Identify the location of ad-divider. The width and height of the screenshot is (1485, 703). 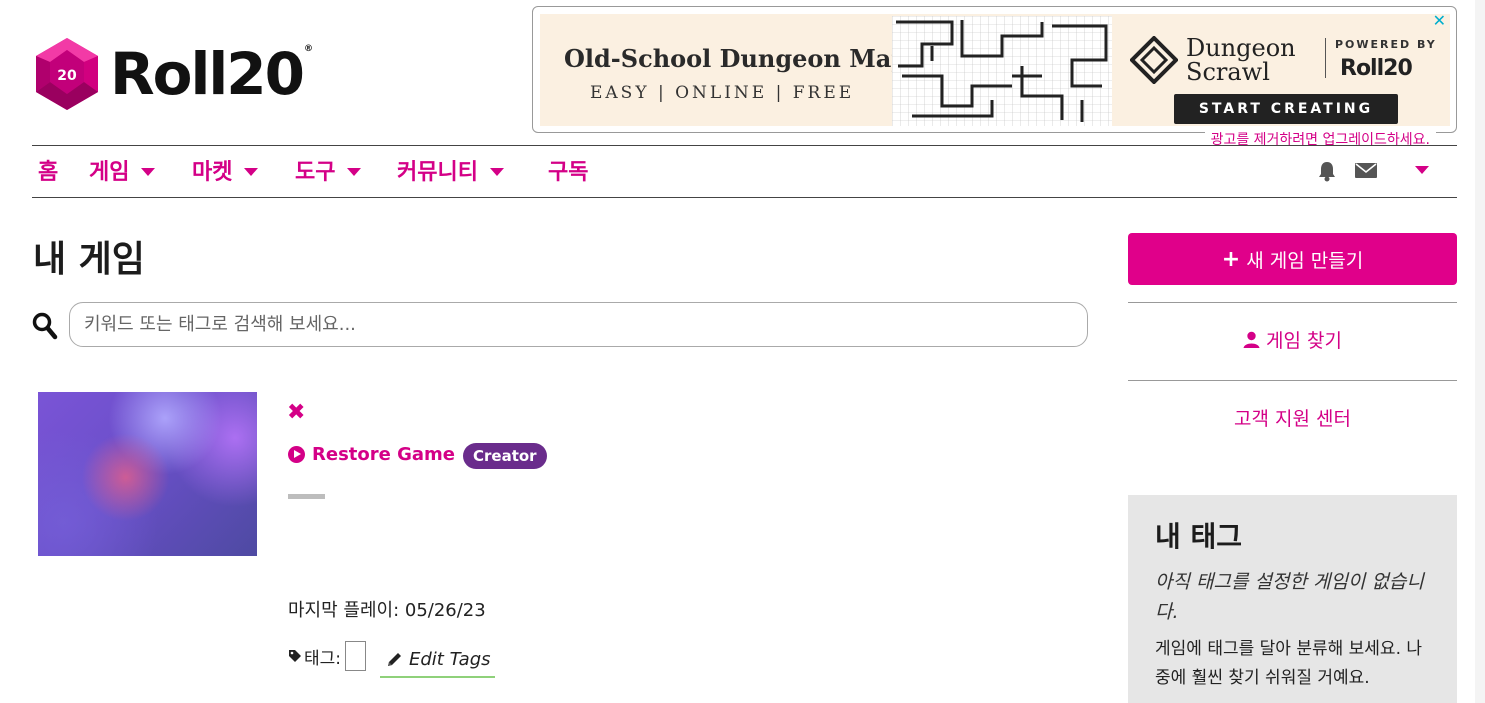
(1325, 58).